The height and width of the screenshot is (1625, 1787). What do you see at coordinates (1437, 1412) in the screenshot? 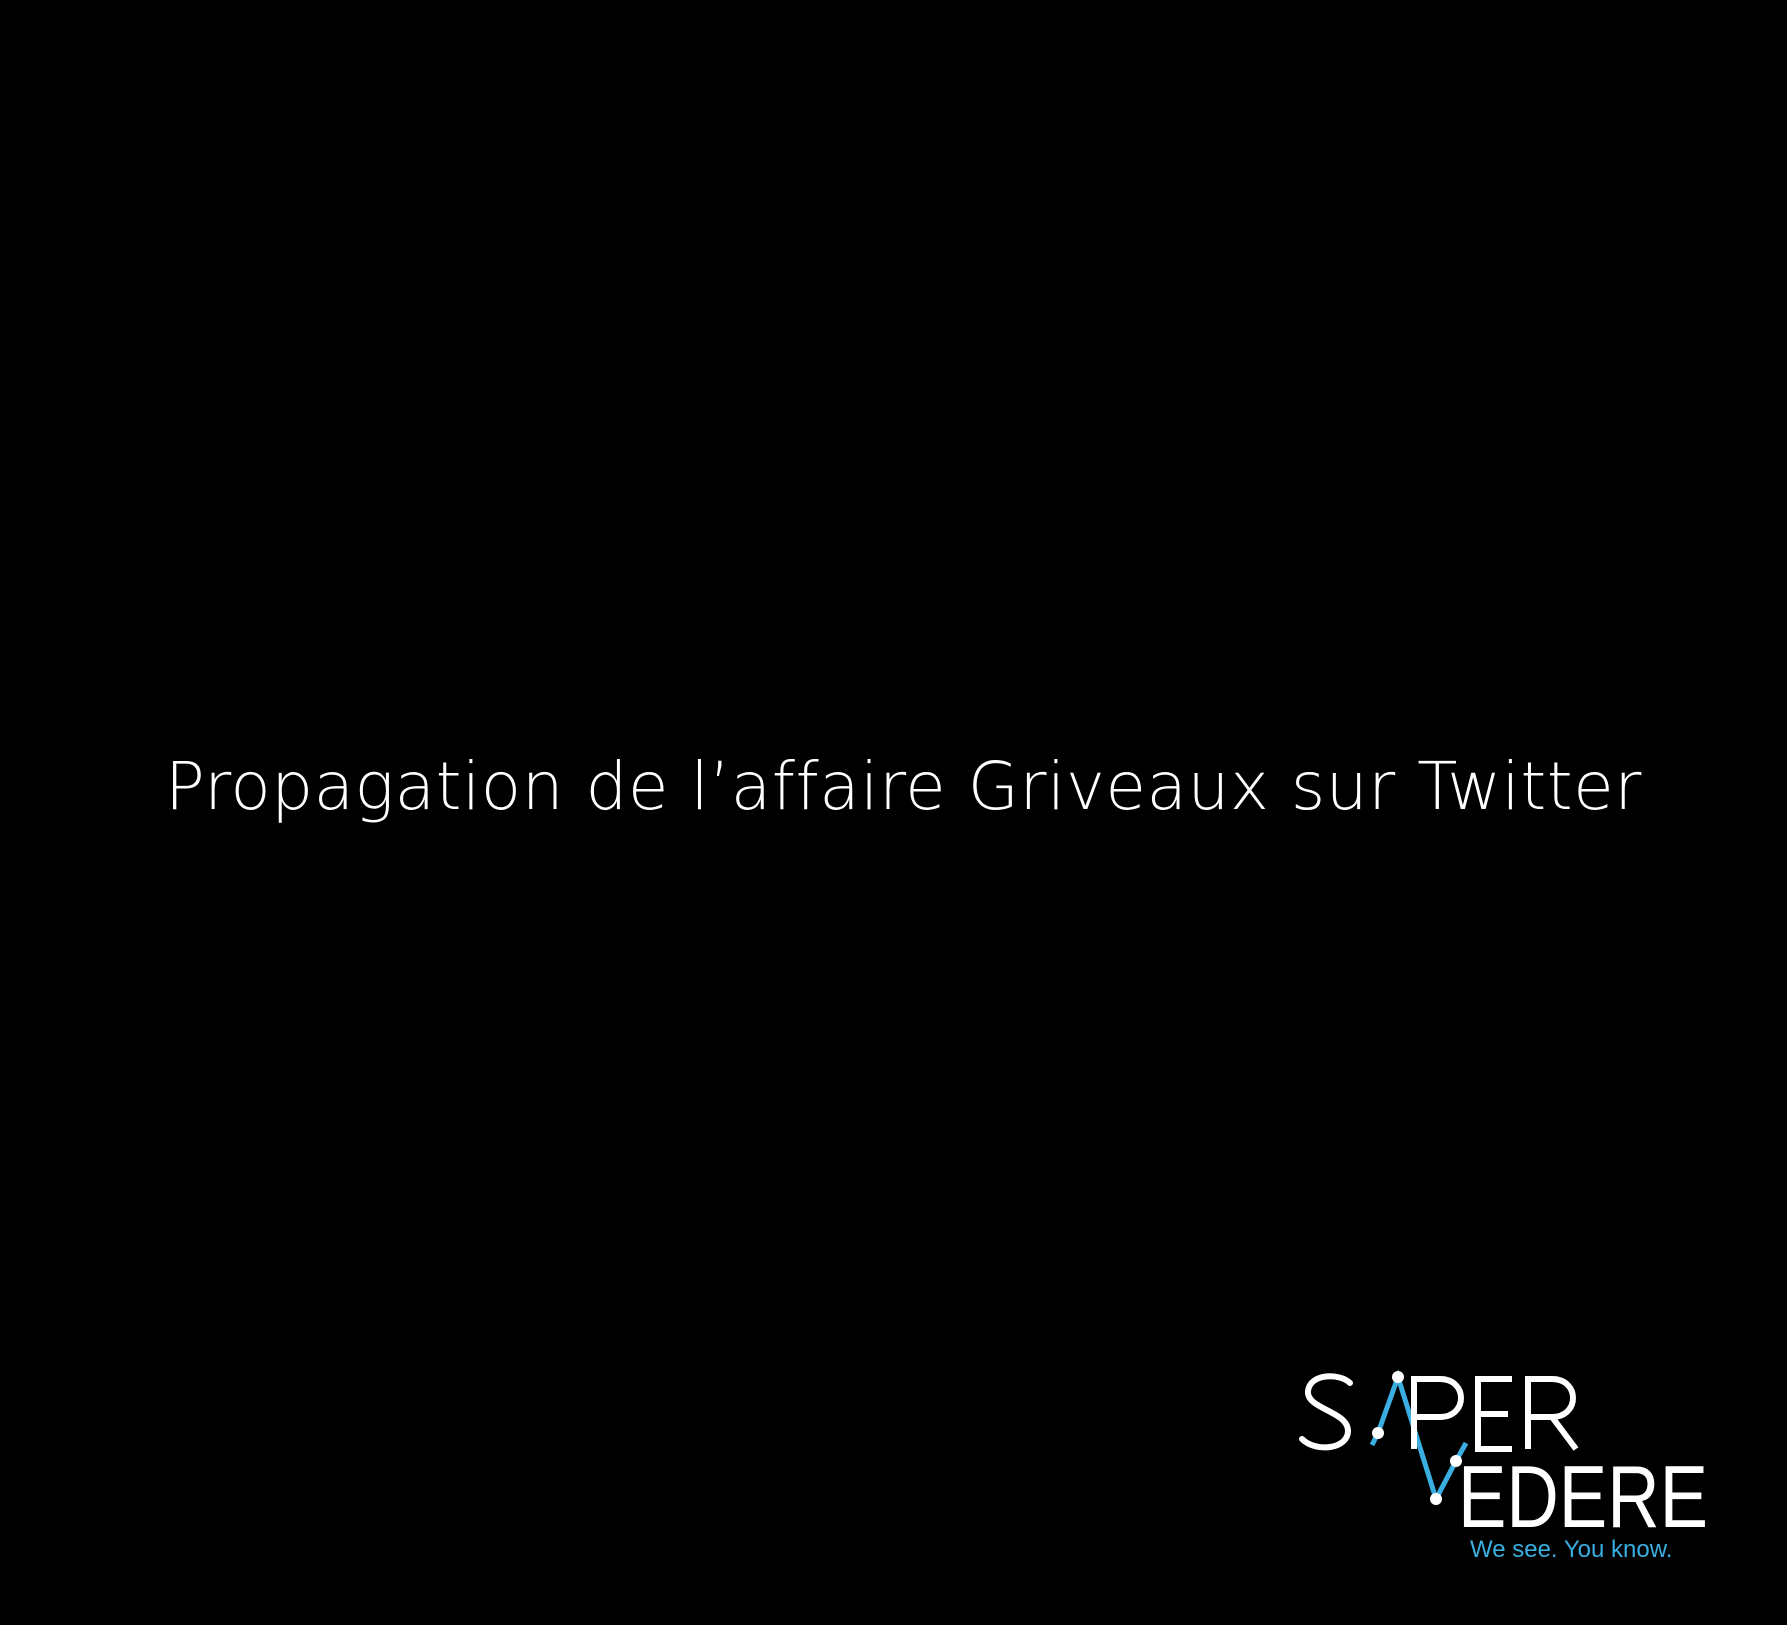
I see `logo-letter-p` at bounding box center [1437, 1412].